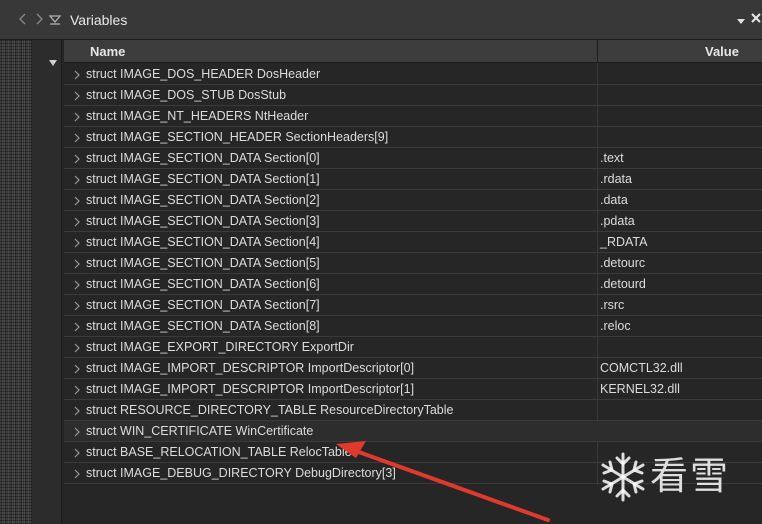 The image size is (762, 524). I want to click on snowflake-icon, so click(623, 477).